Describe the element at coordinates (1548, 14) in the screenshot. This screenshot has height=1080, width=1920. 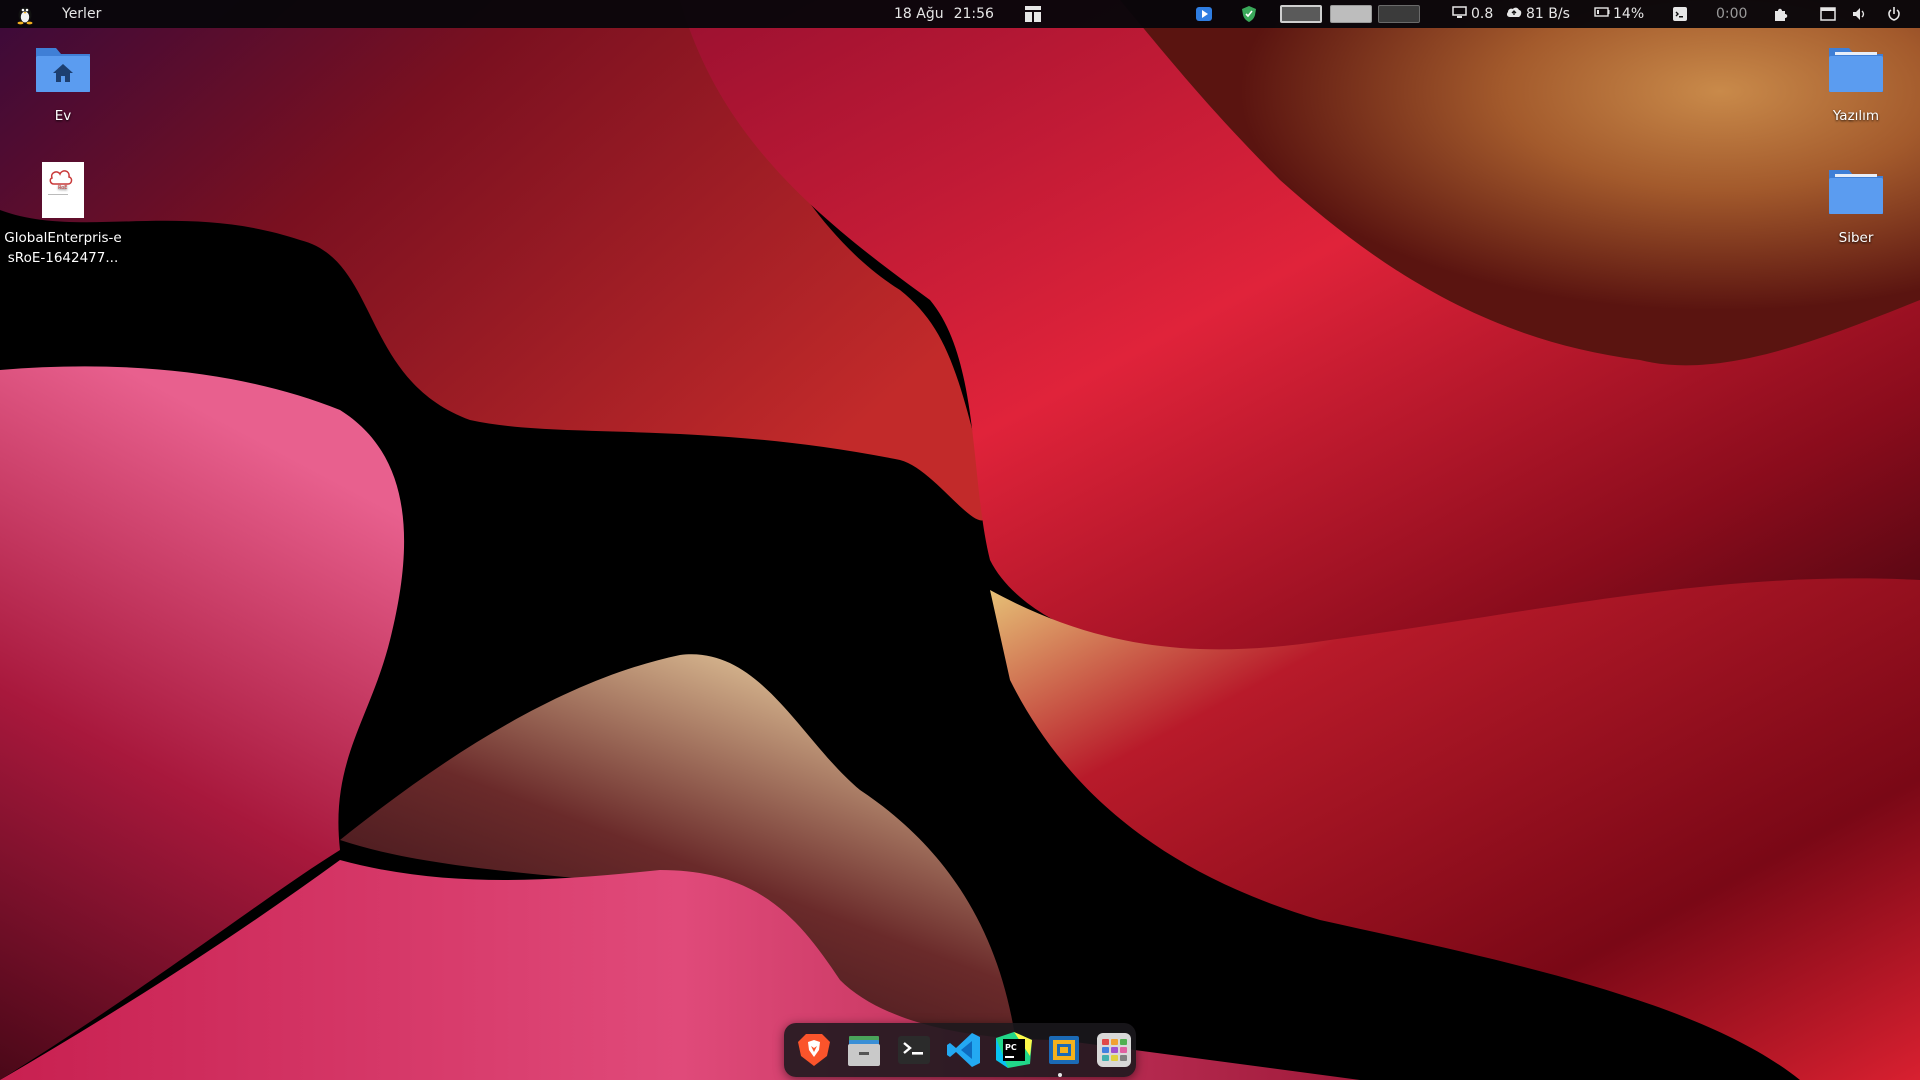
I see `net-speed-value: 81 B/s` at that location.